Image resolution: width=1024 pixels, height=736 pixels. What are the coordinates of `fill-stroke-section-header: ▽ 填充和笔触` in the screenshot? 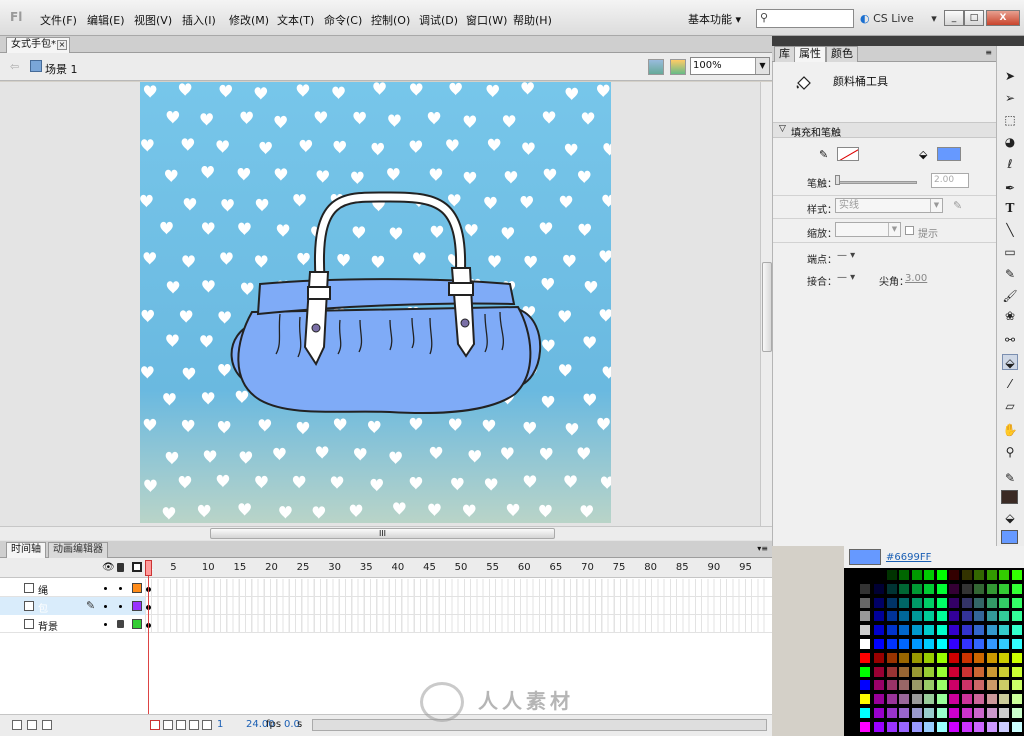 It's located at (885, 130).